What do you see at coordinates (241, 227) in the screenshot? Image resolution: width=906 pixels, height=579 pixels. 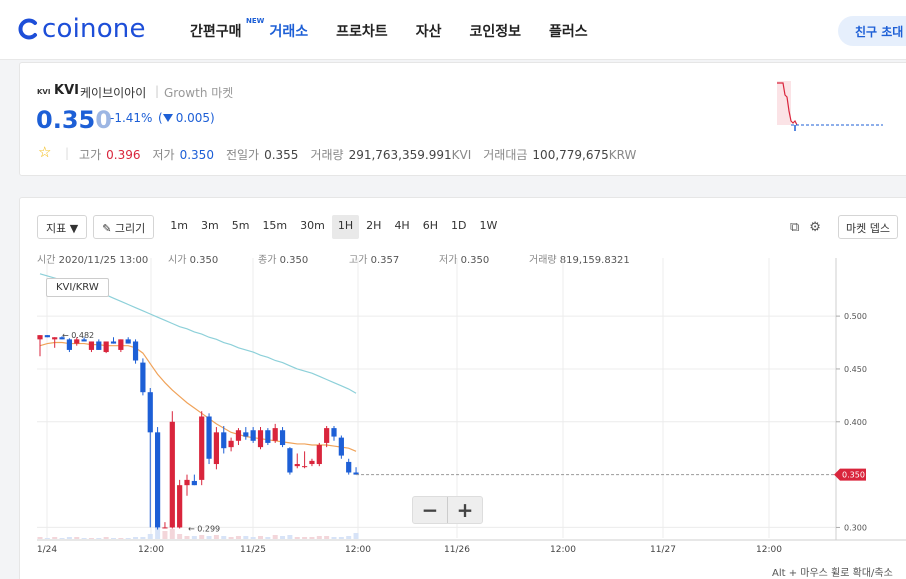 I see `timeframe-5m: 5m` at bounding box center [241, 227].